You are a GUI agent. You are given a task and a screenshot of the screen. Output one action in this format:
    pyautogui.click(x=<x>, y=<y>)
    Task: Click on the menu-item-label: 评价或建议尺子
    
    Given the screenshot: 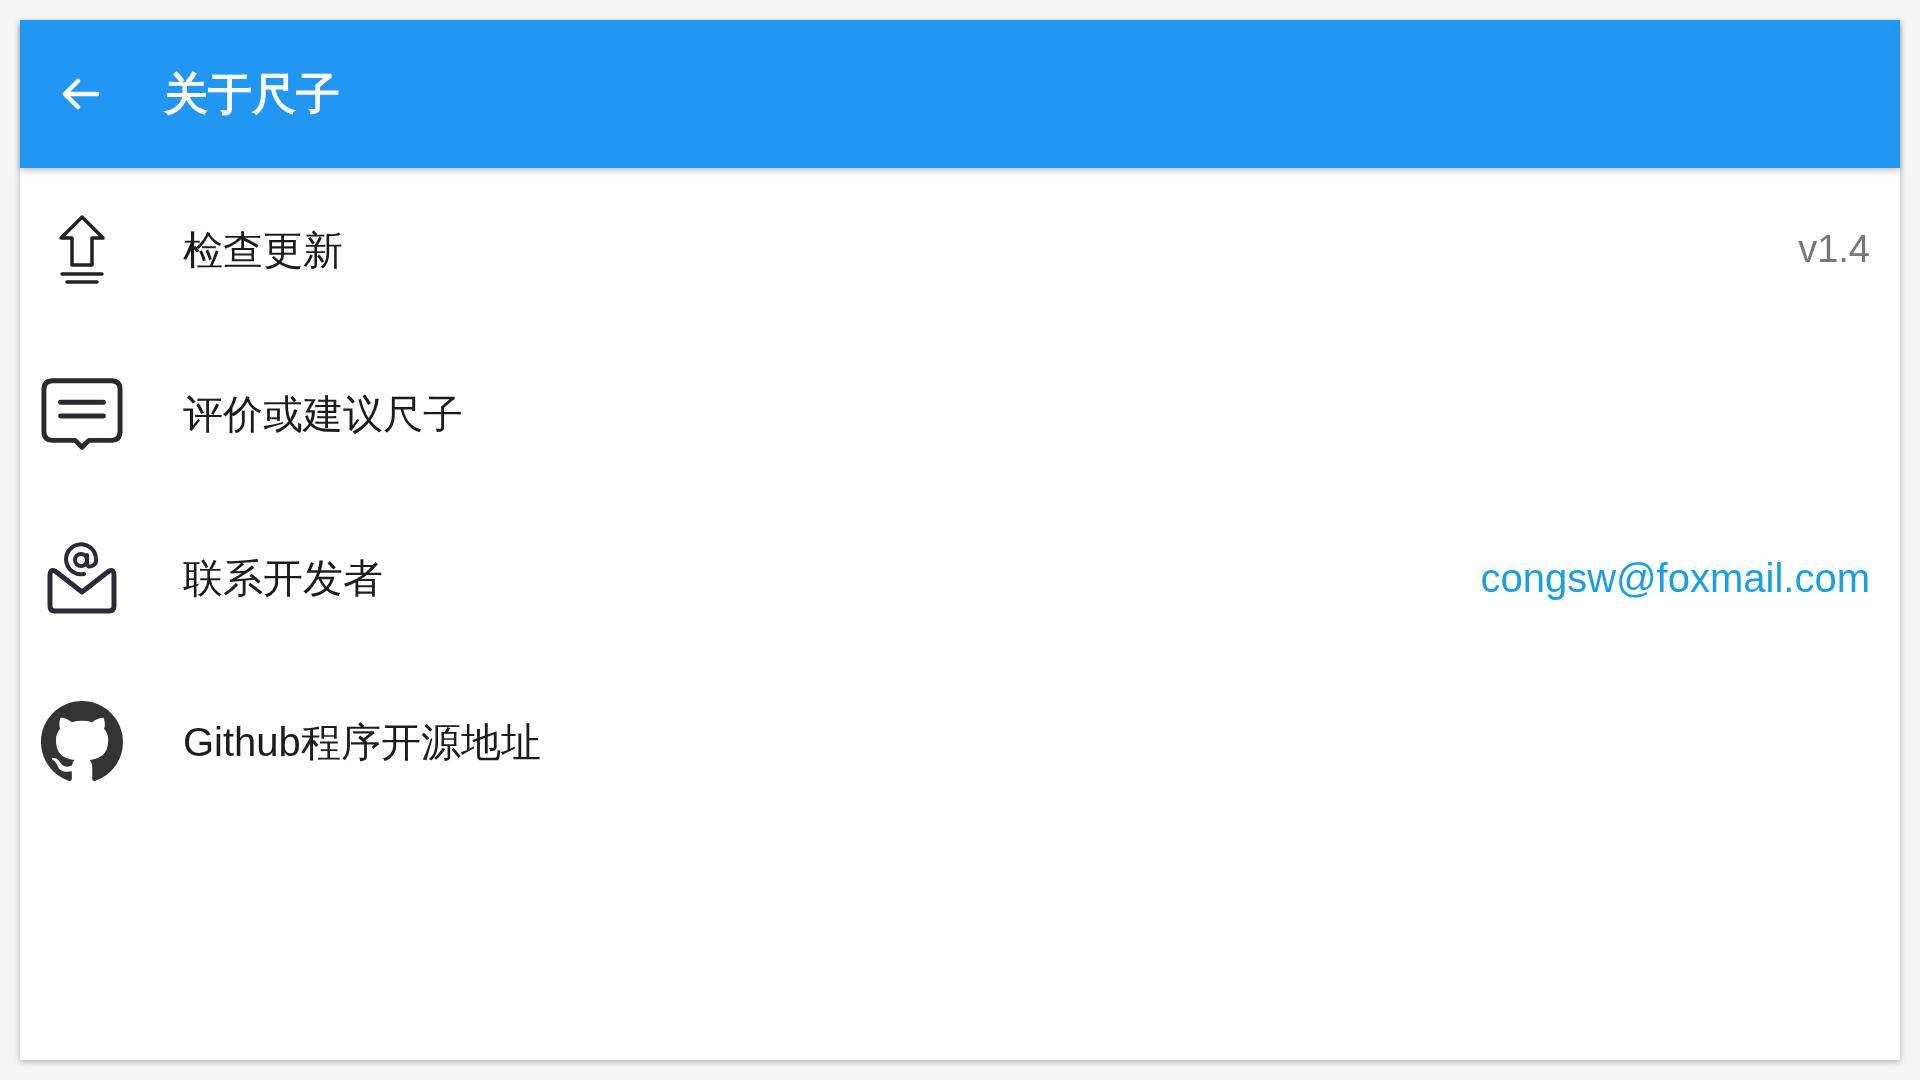 What is the action you would take?
    pyautogui.click(x=323, y=414)
    